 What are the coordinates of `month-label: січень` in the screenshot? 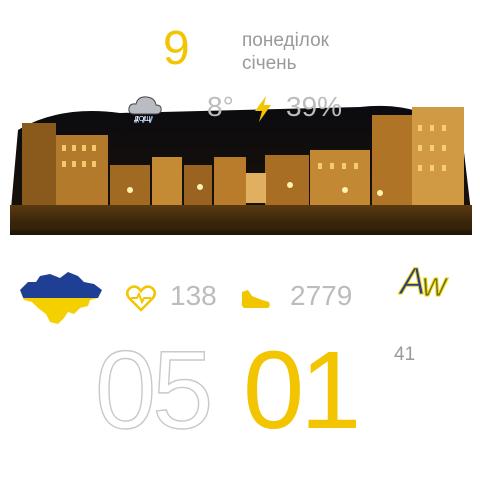 It's located at (269, 63).